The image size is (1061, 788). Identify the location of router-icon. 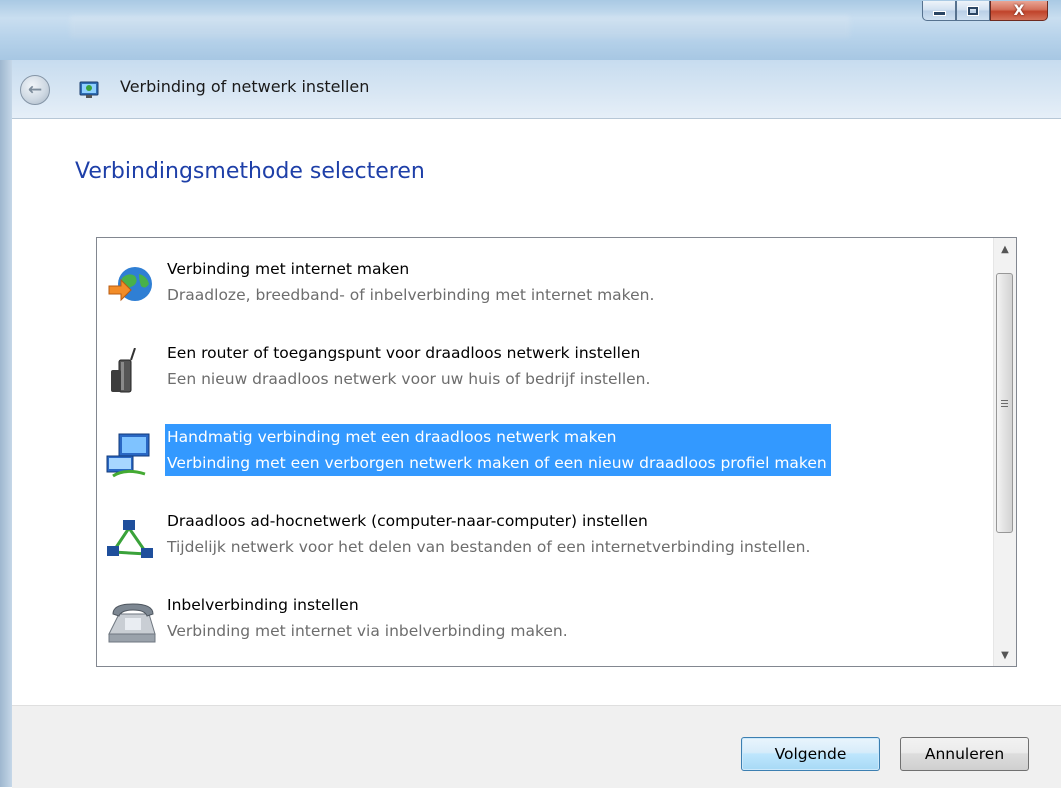
(123, 370).